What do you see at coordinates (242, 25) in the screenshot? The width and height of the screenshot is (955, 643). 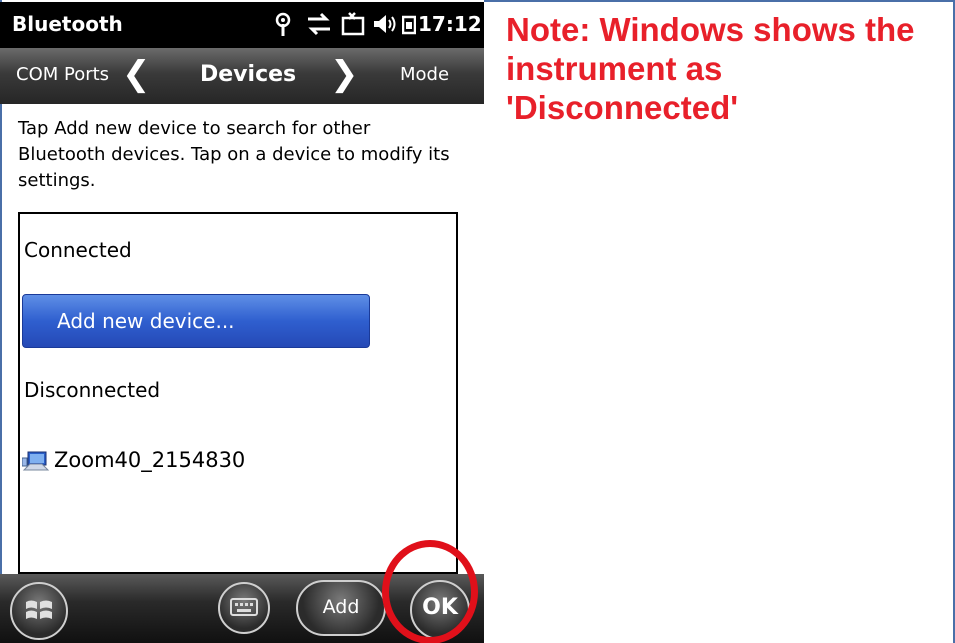 I see `status-bar: Bluetooth 17:12` at bounding box center [242, 25].